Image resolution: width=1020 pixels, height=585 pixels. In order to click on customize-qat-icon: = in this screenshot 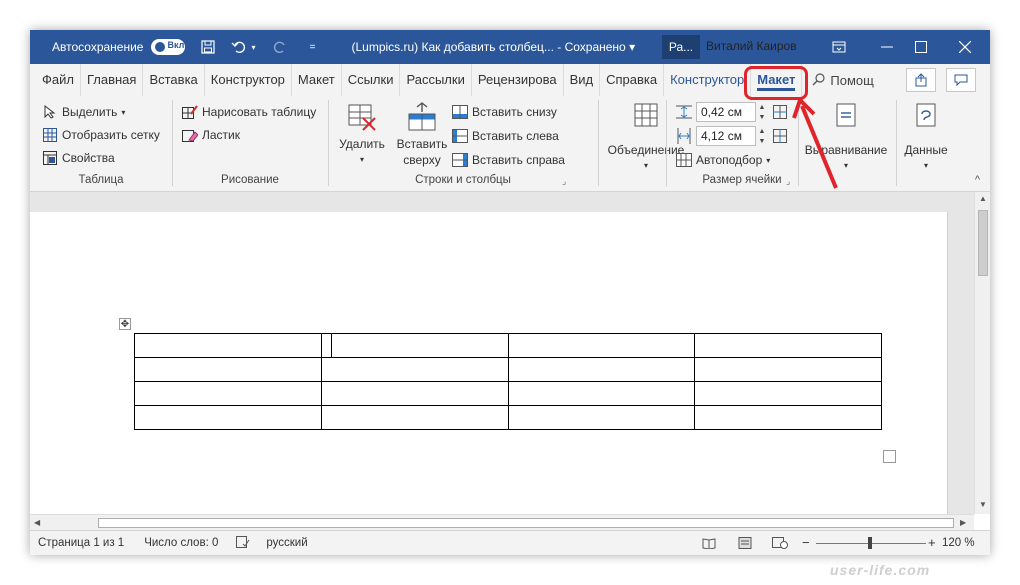, I will do `click(312, 47)`.